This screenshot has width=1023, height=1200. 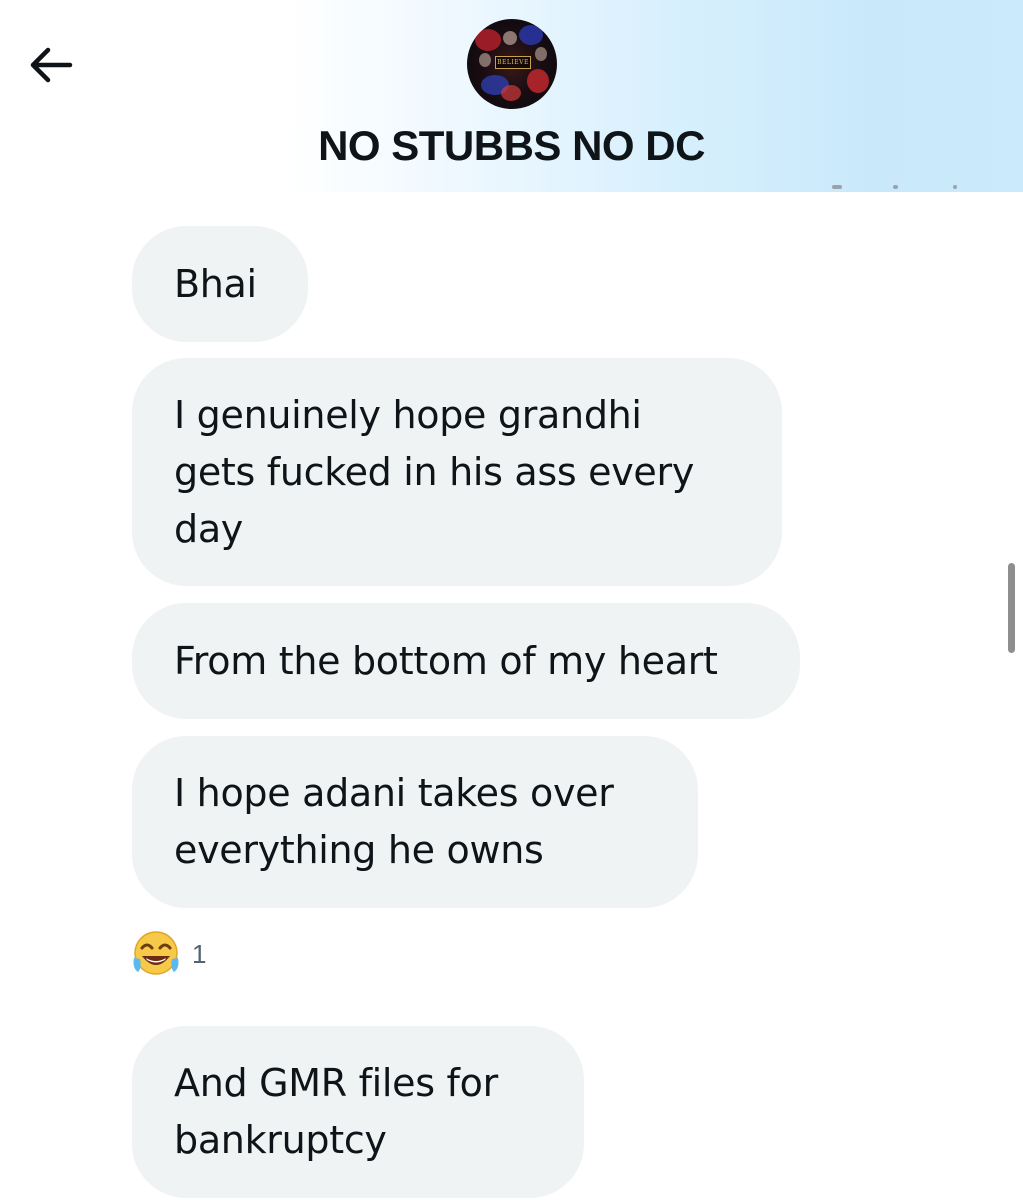 I want to click on message-bubble: From the bottom of my heart, so click(x=466, y=661).